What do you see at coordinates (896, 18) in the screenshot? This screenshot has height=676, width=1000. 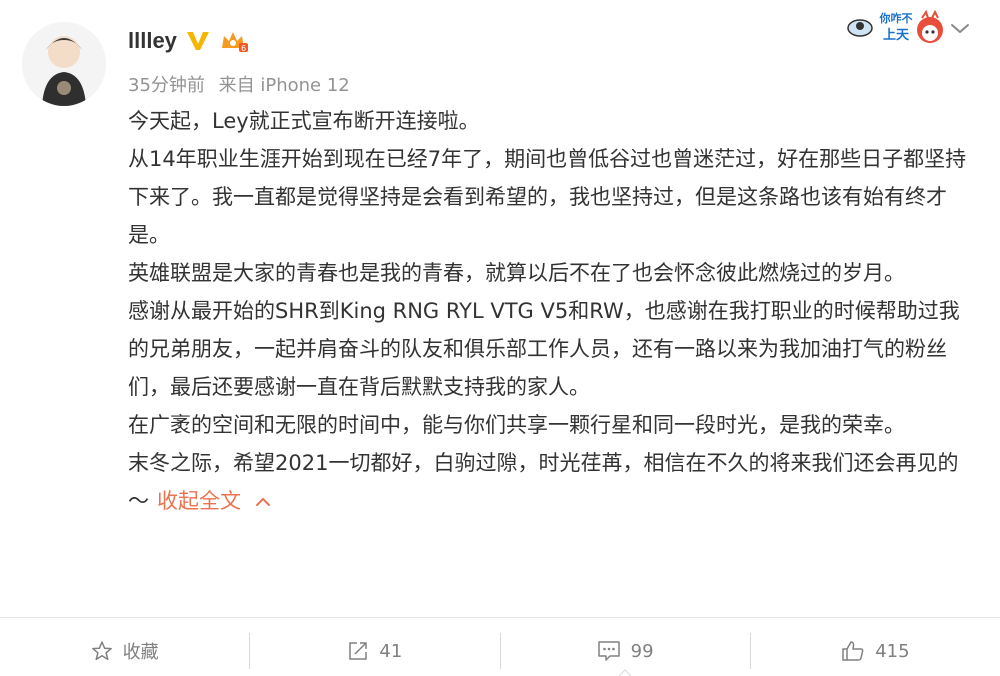 I see `sticker-text-top: 你咋不` at bounding box center [896, 18].